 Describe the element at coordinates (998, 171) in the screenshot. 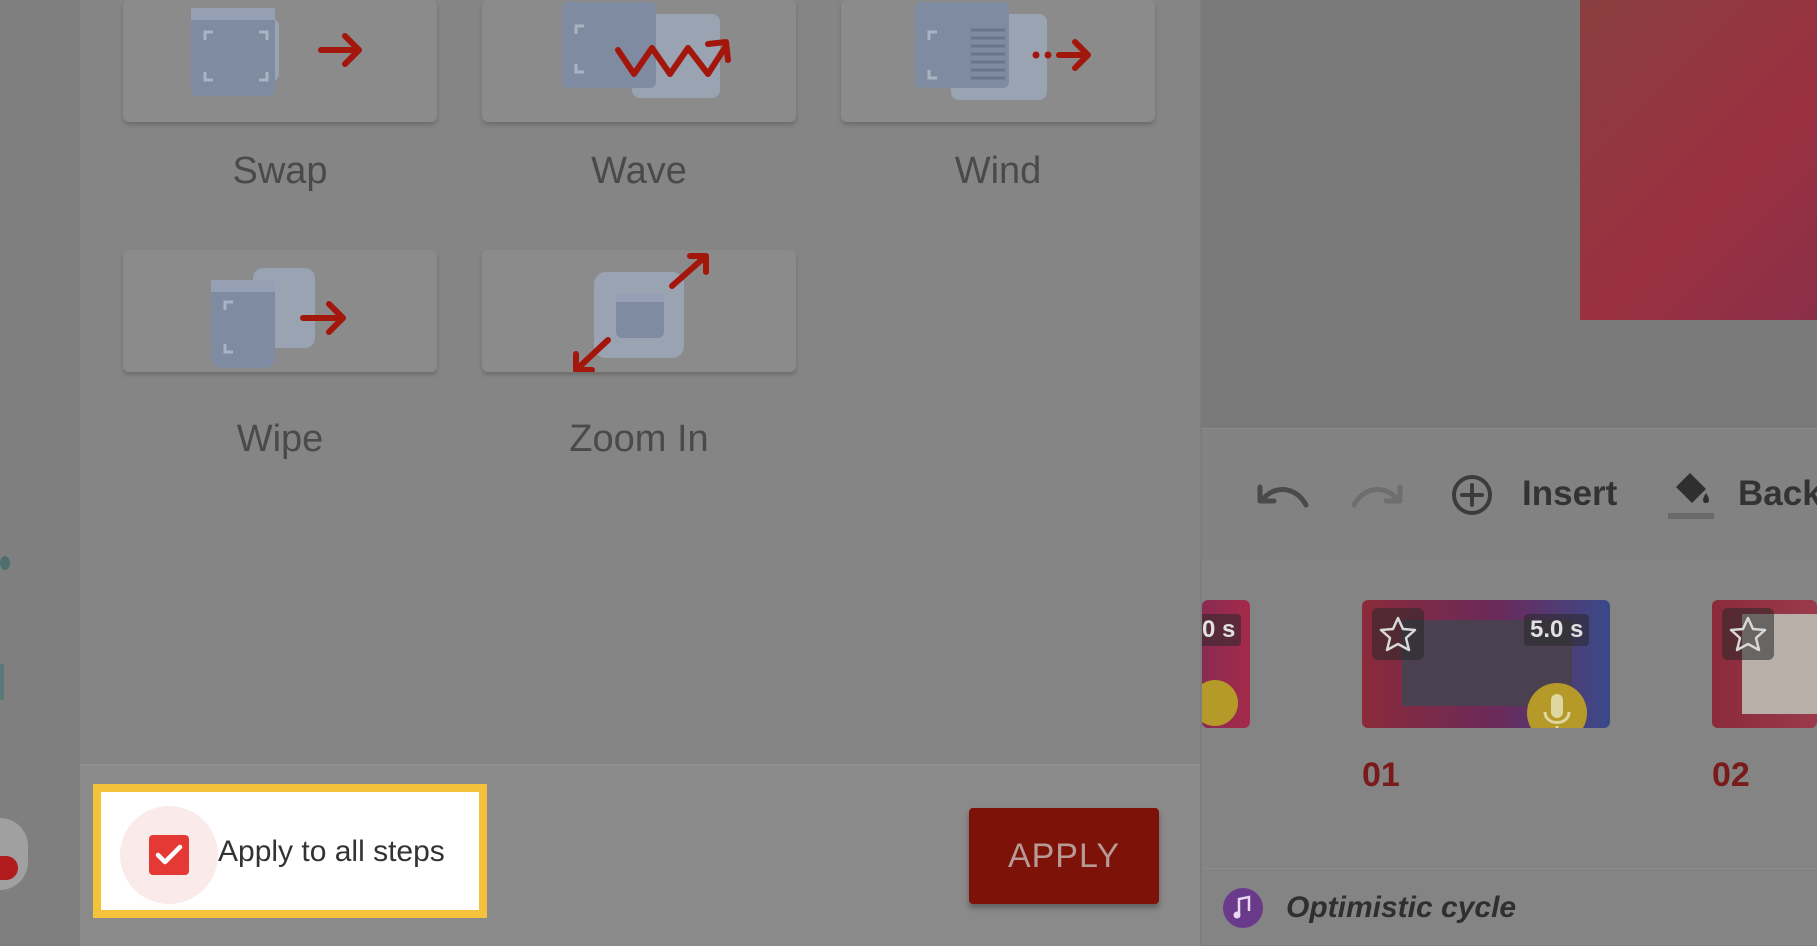

I see `transition-label-wind: Wind` at that location.